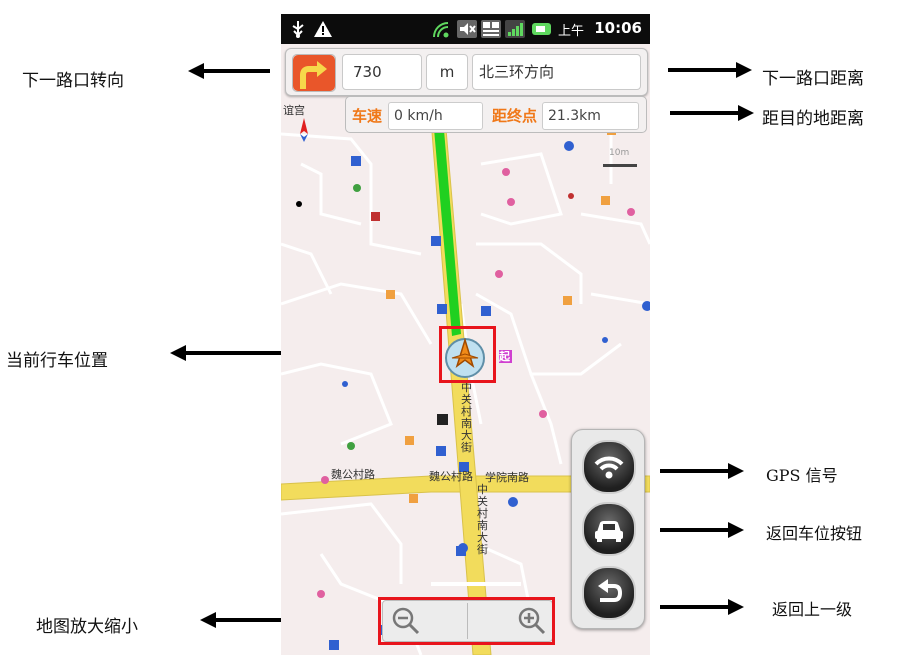 The image size is (911, 655). What do you see at coordinates (441, 30) in the screenshot?
I see `signal-sync-icon` at bounding box center [441, 30].